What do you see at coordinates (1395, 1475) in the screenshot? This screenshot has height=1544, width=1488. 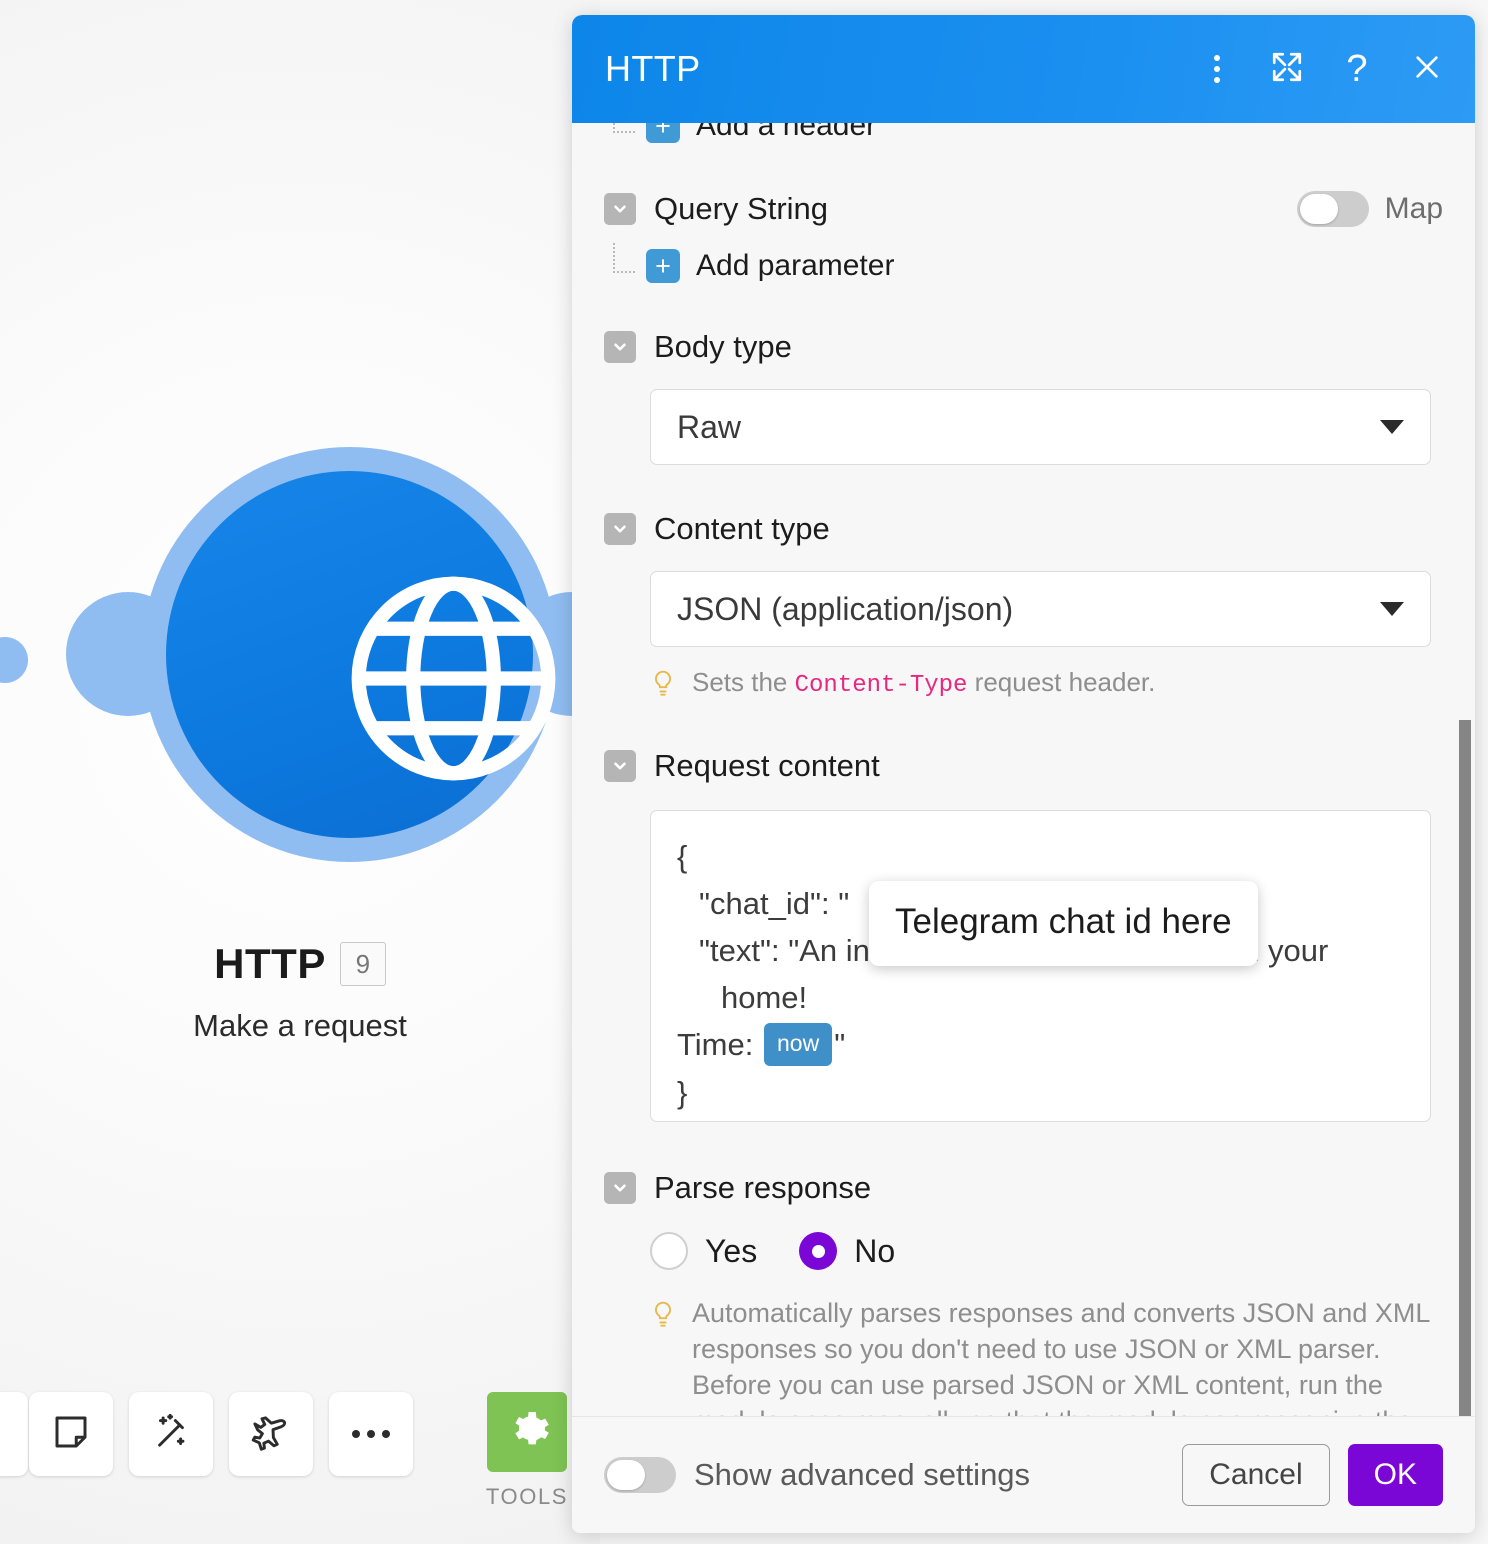 I see `ok-button: OK` at bounding box center [1395, 1475].